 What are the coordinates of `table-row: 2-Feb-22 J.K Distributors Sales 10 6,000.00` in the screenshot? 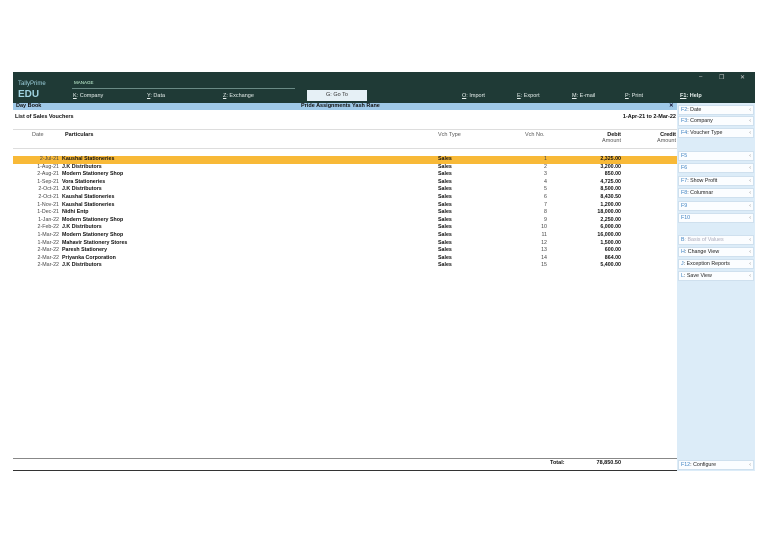 It's located at (345, 228).